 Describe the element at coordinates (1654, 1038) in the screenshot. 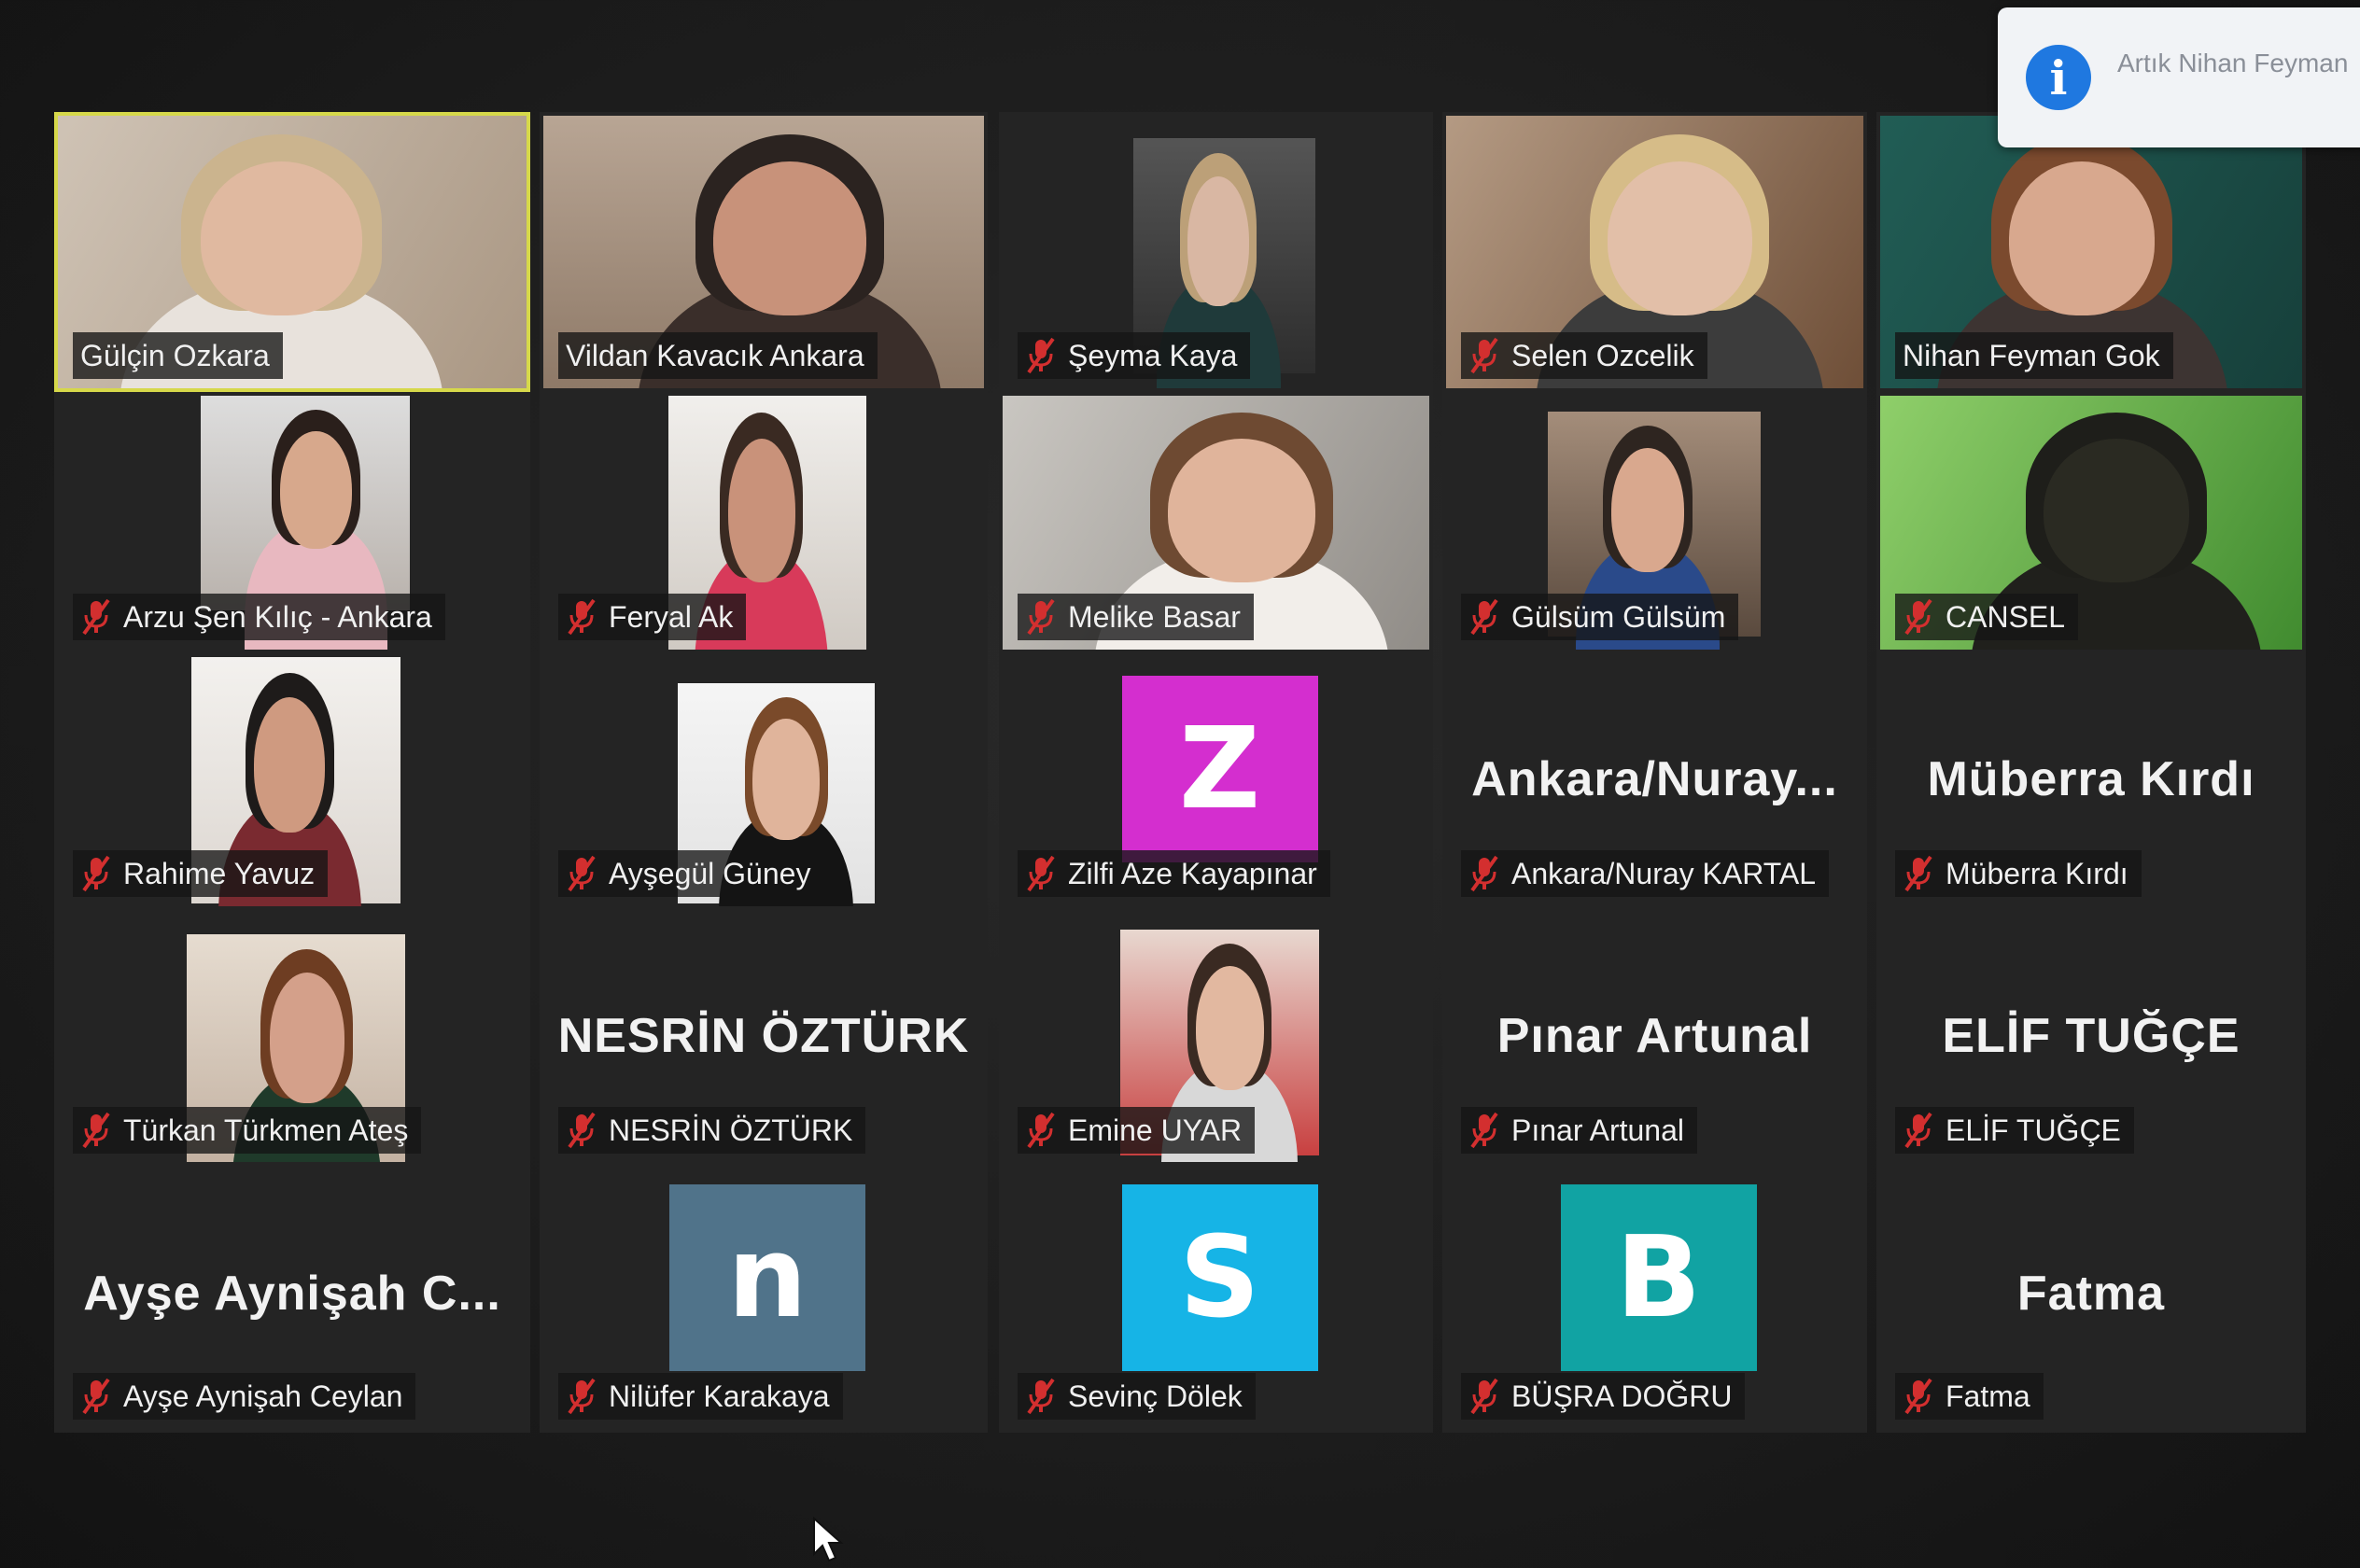

I see `participant-tile: Pınar Artunal Pınar Artunal` at that location.